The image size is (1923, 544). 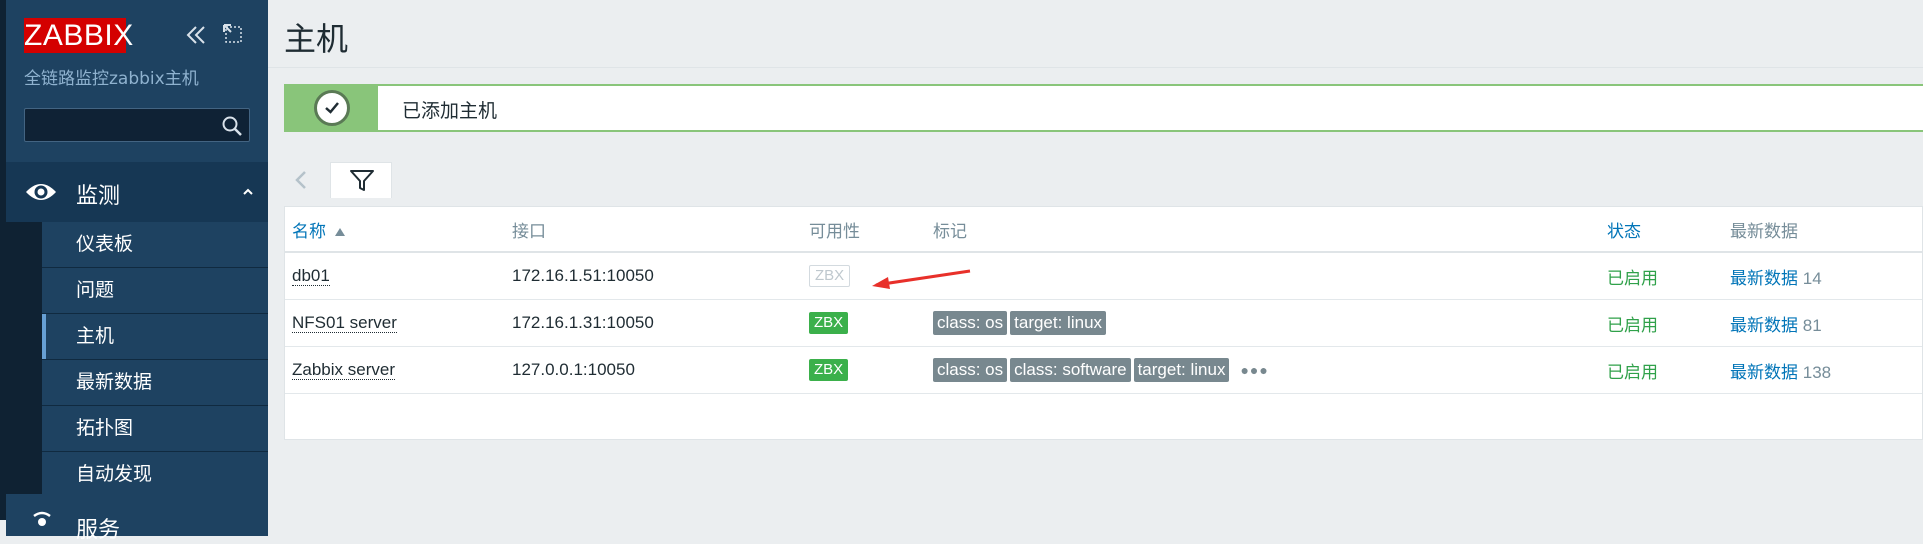 What do you see at coordinates (1817, 372) in the screenshot?
I see `latest-data-count: 138` at bounding box center [1817, 372].